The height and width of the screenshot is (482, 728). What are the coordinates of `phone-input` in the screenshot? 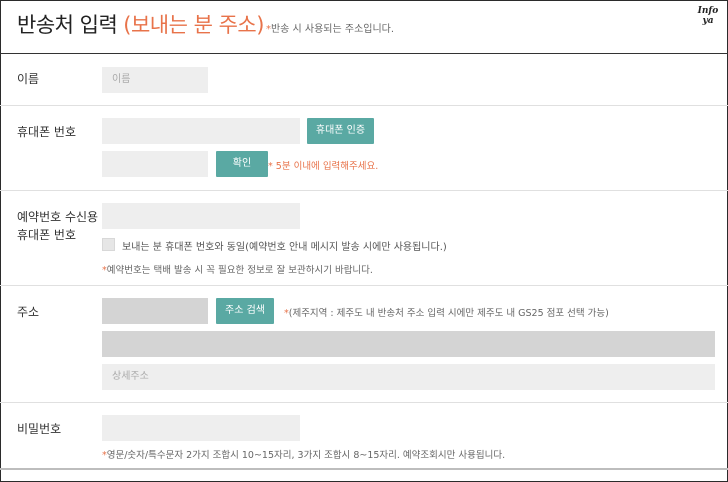 It's located at (201, 131).